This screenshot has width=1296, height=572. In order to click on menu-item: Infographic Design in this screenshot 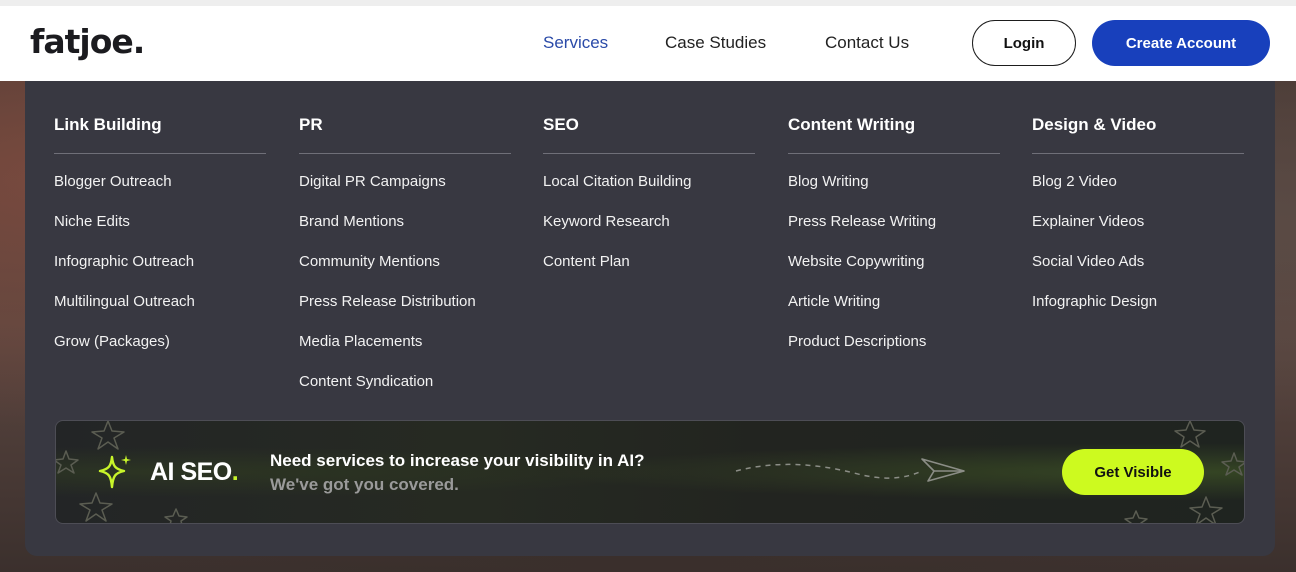, I will do `click(1138, 312)`.